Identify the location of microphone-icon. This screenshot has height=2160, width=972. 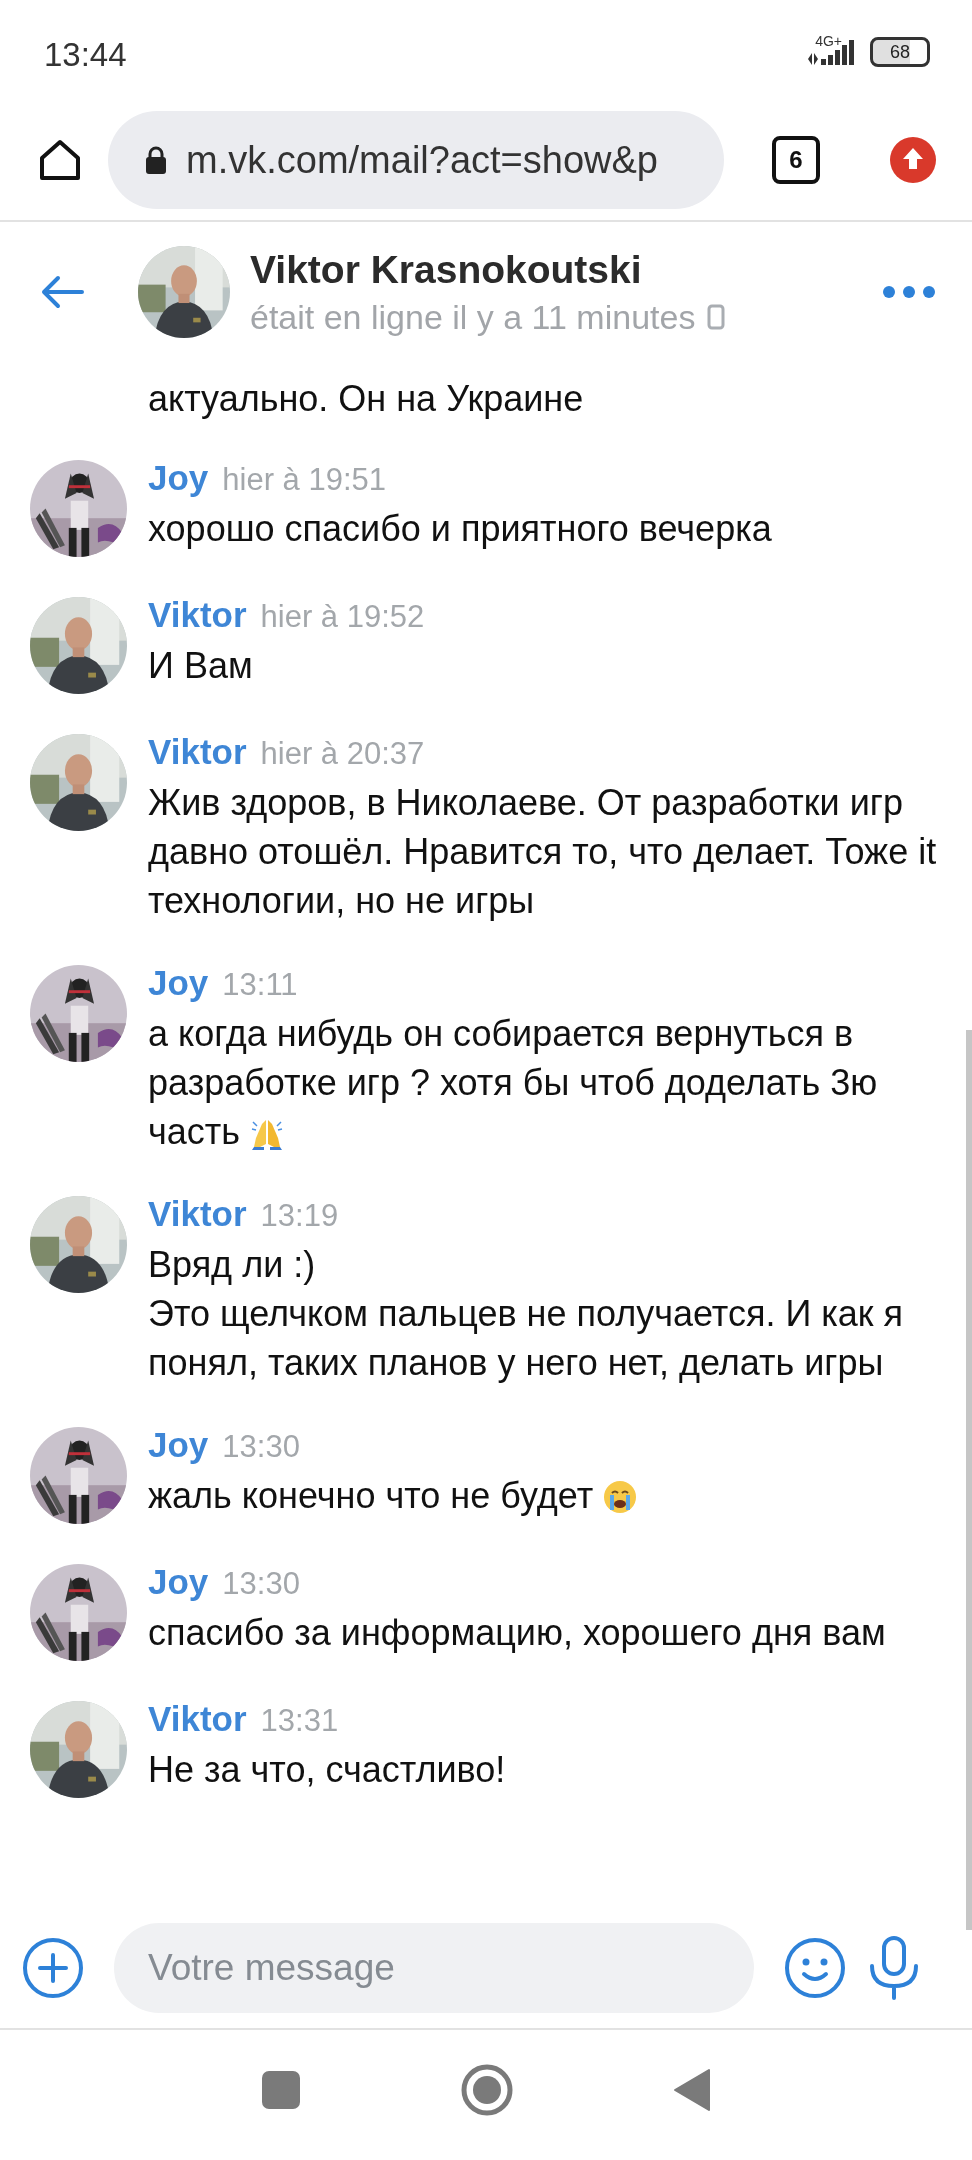
(894, 1968).